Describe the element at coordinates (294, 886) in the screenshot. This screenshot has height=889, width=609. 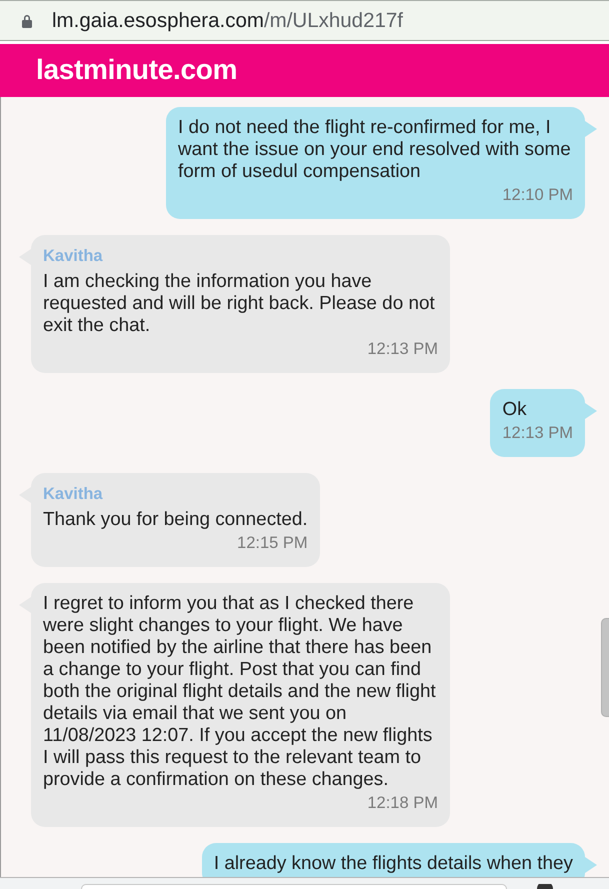
I see `message-input-field` at that location.